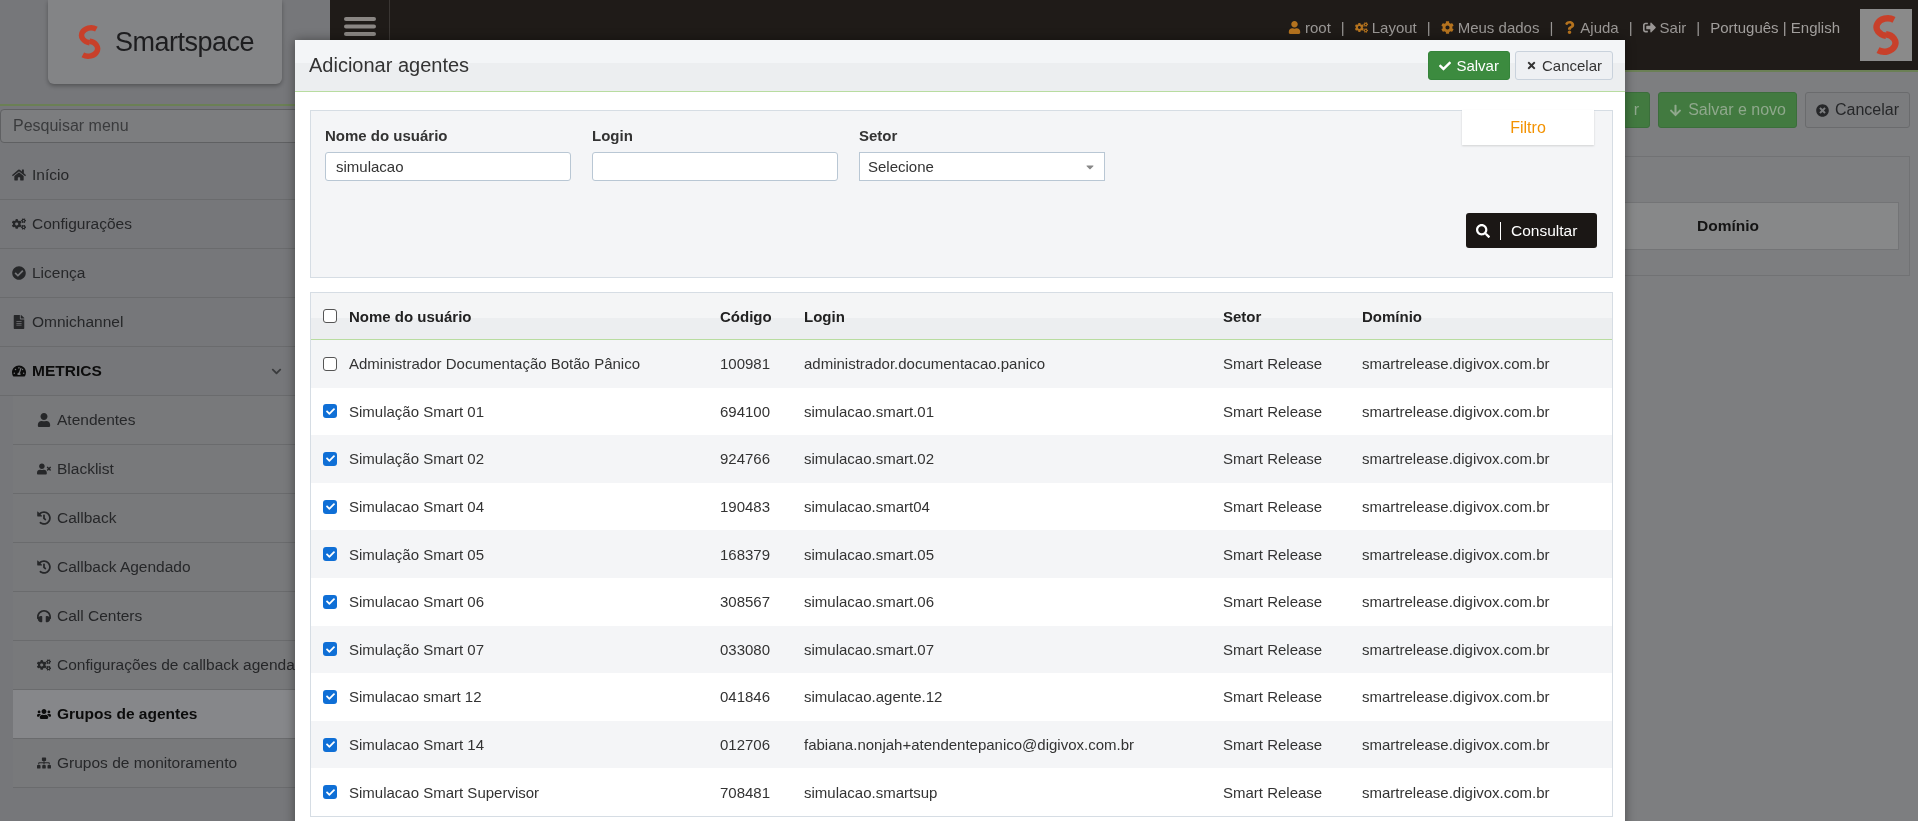 The image size is (1918, 821). Describe the element at coordinates (870, 459) in the screenshot. I see `table-cell-text: simulacao.smart.02` at that location.